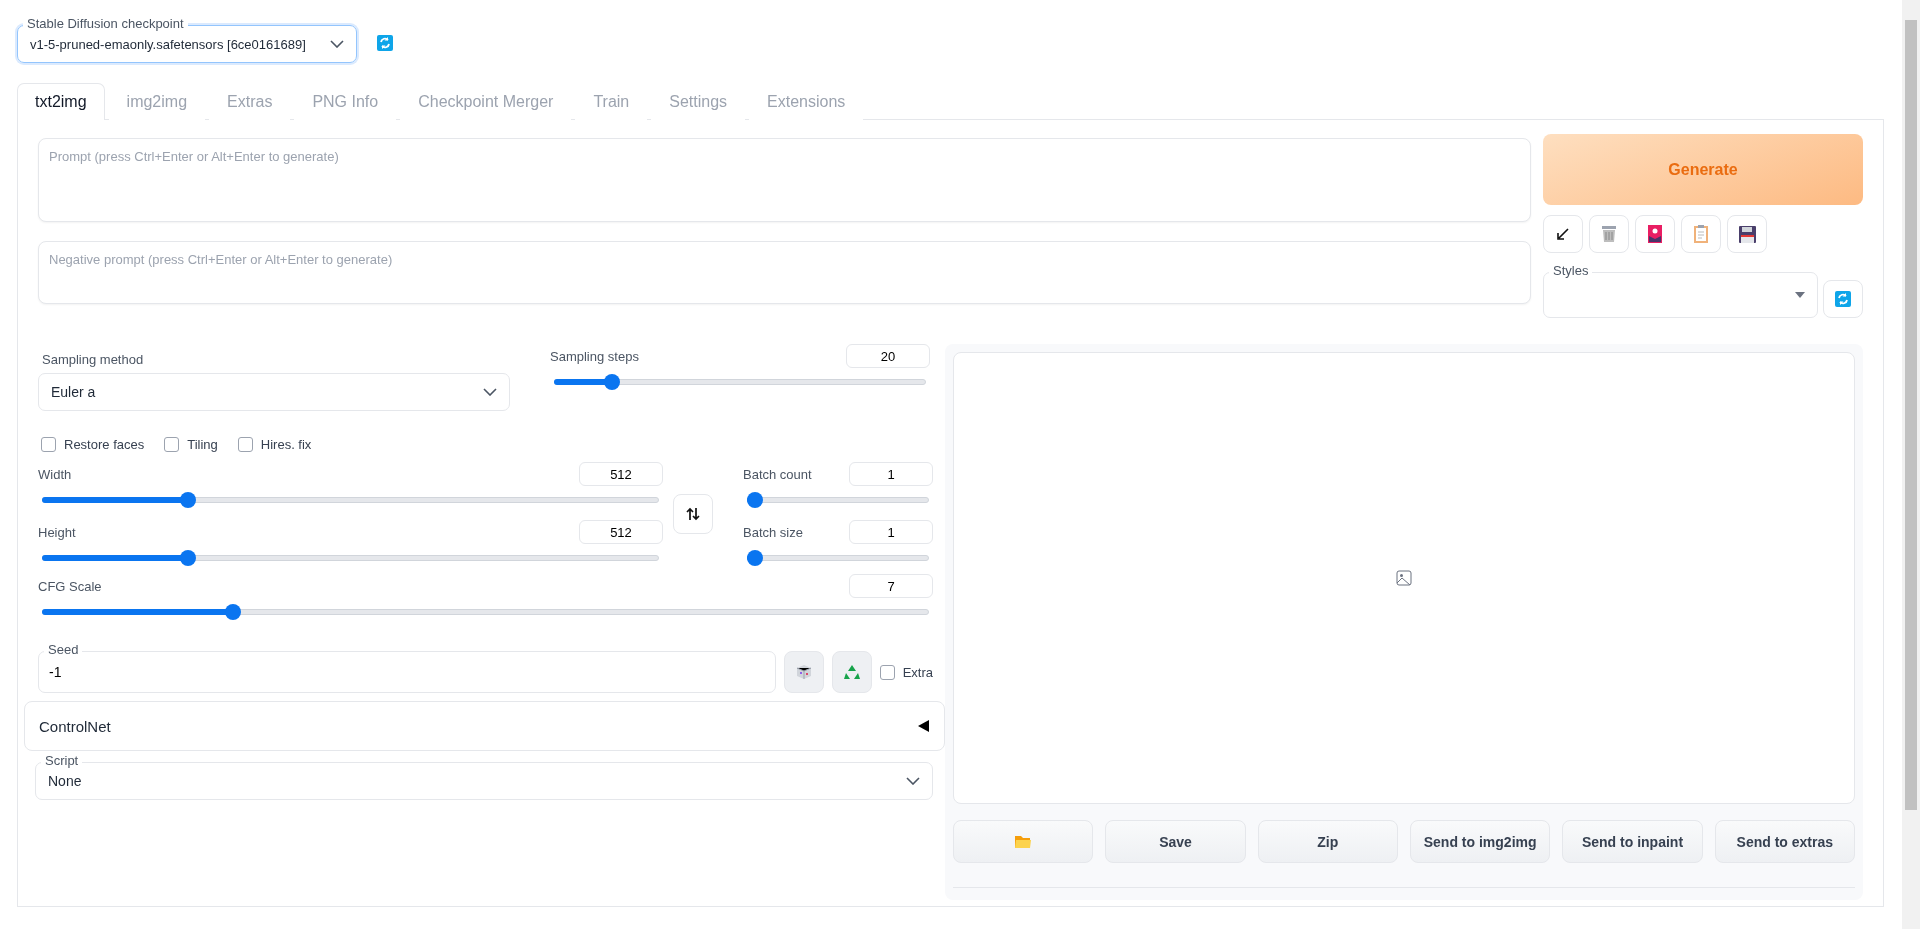 This screenshot has width=1920, height=929. What do you see at coordinates (191, 444) in the screenshot?
I see `checkbox-option: Tiling` at bounding box center [191, 444].